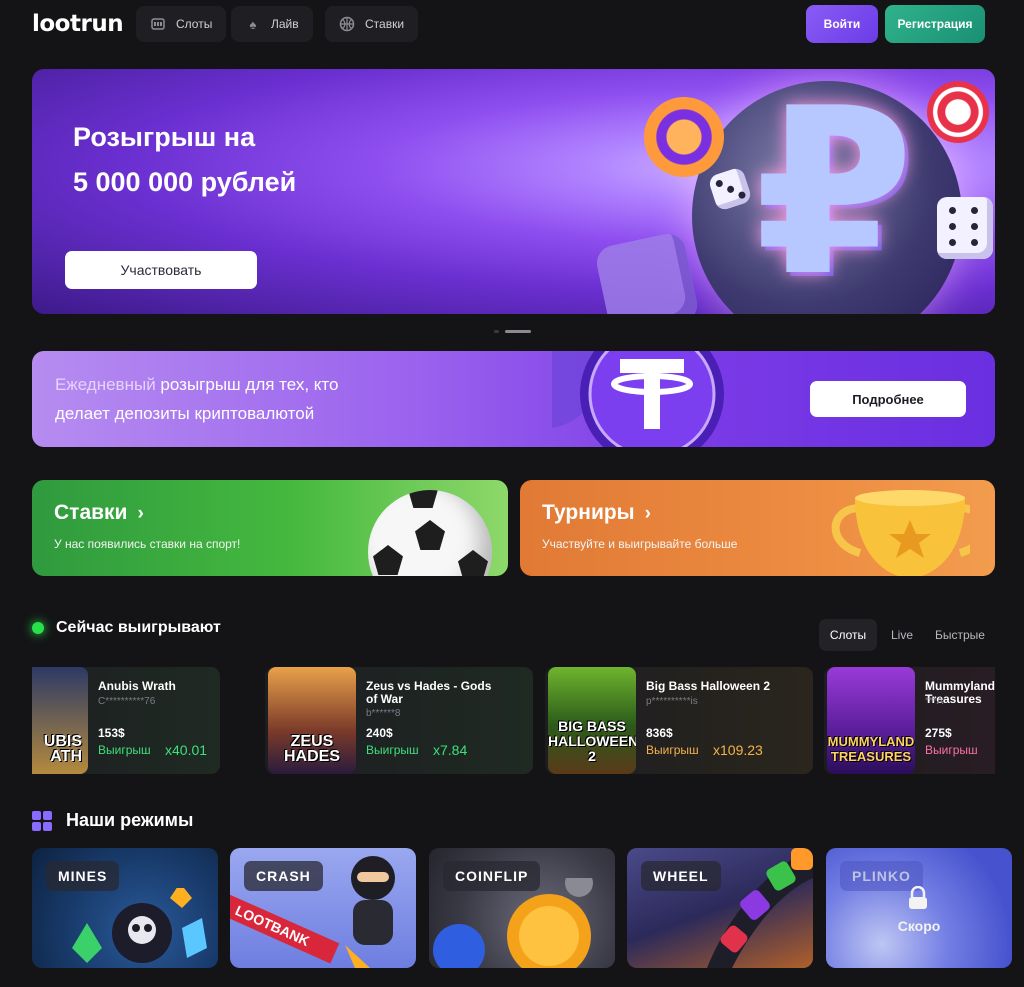  What do you see at coordinates (186, 750) in the screenshot?
I see `win-multiplier: x40.01` at bounding box center [186, 750].